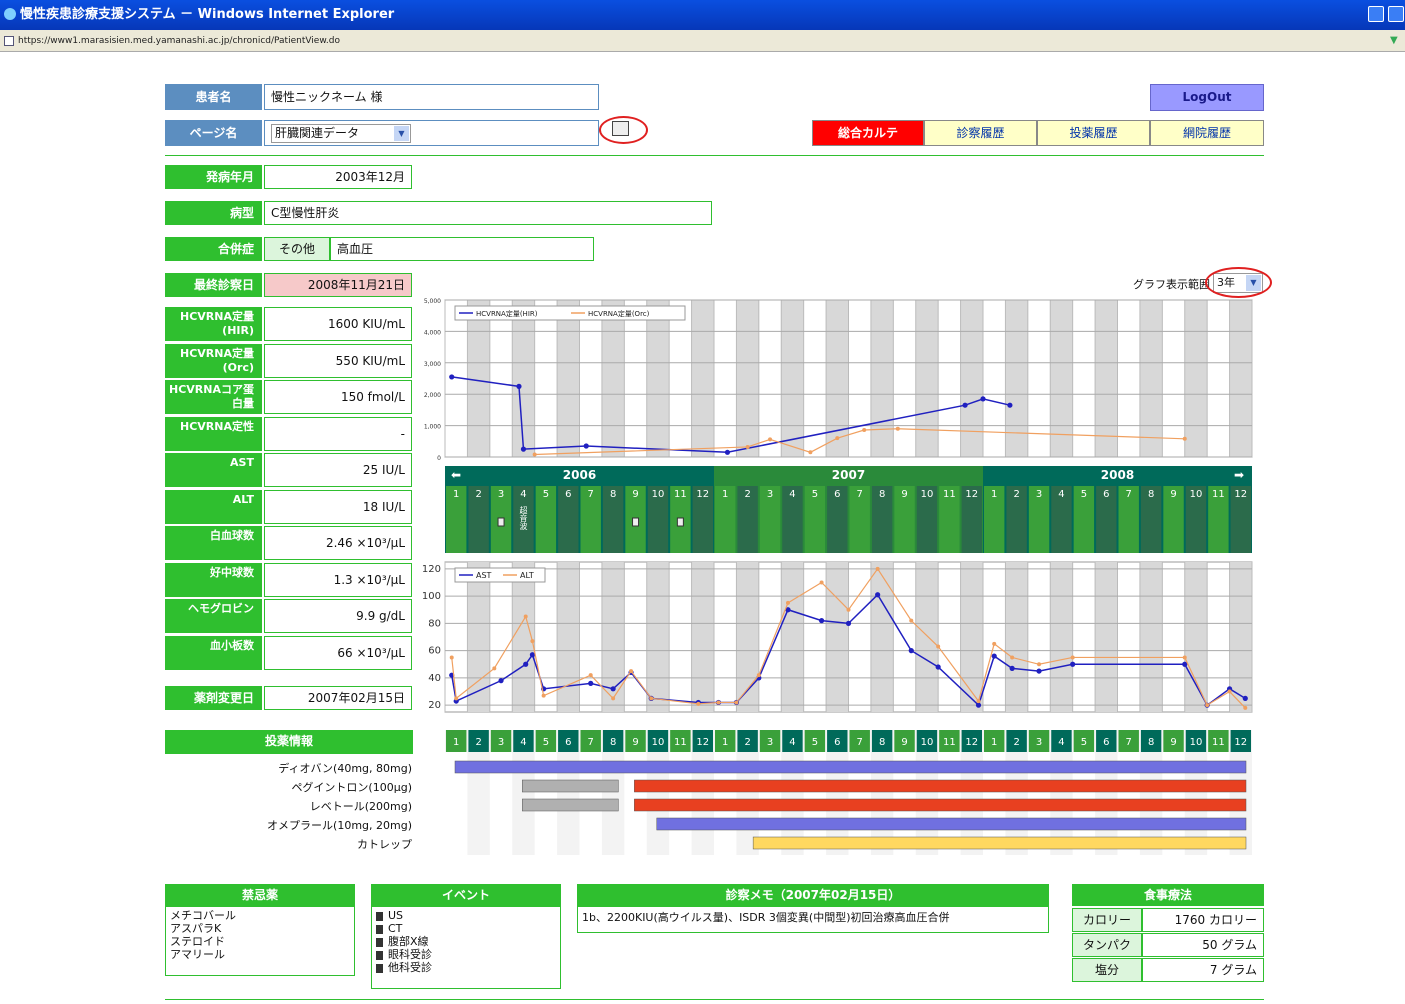  I want to click on event-label: 他科受診, so click(410, 967).